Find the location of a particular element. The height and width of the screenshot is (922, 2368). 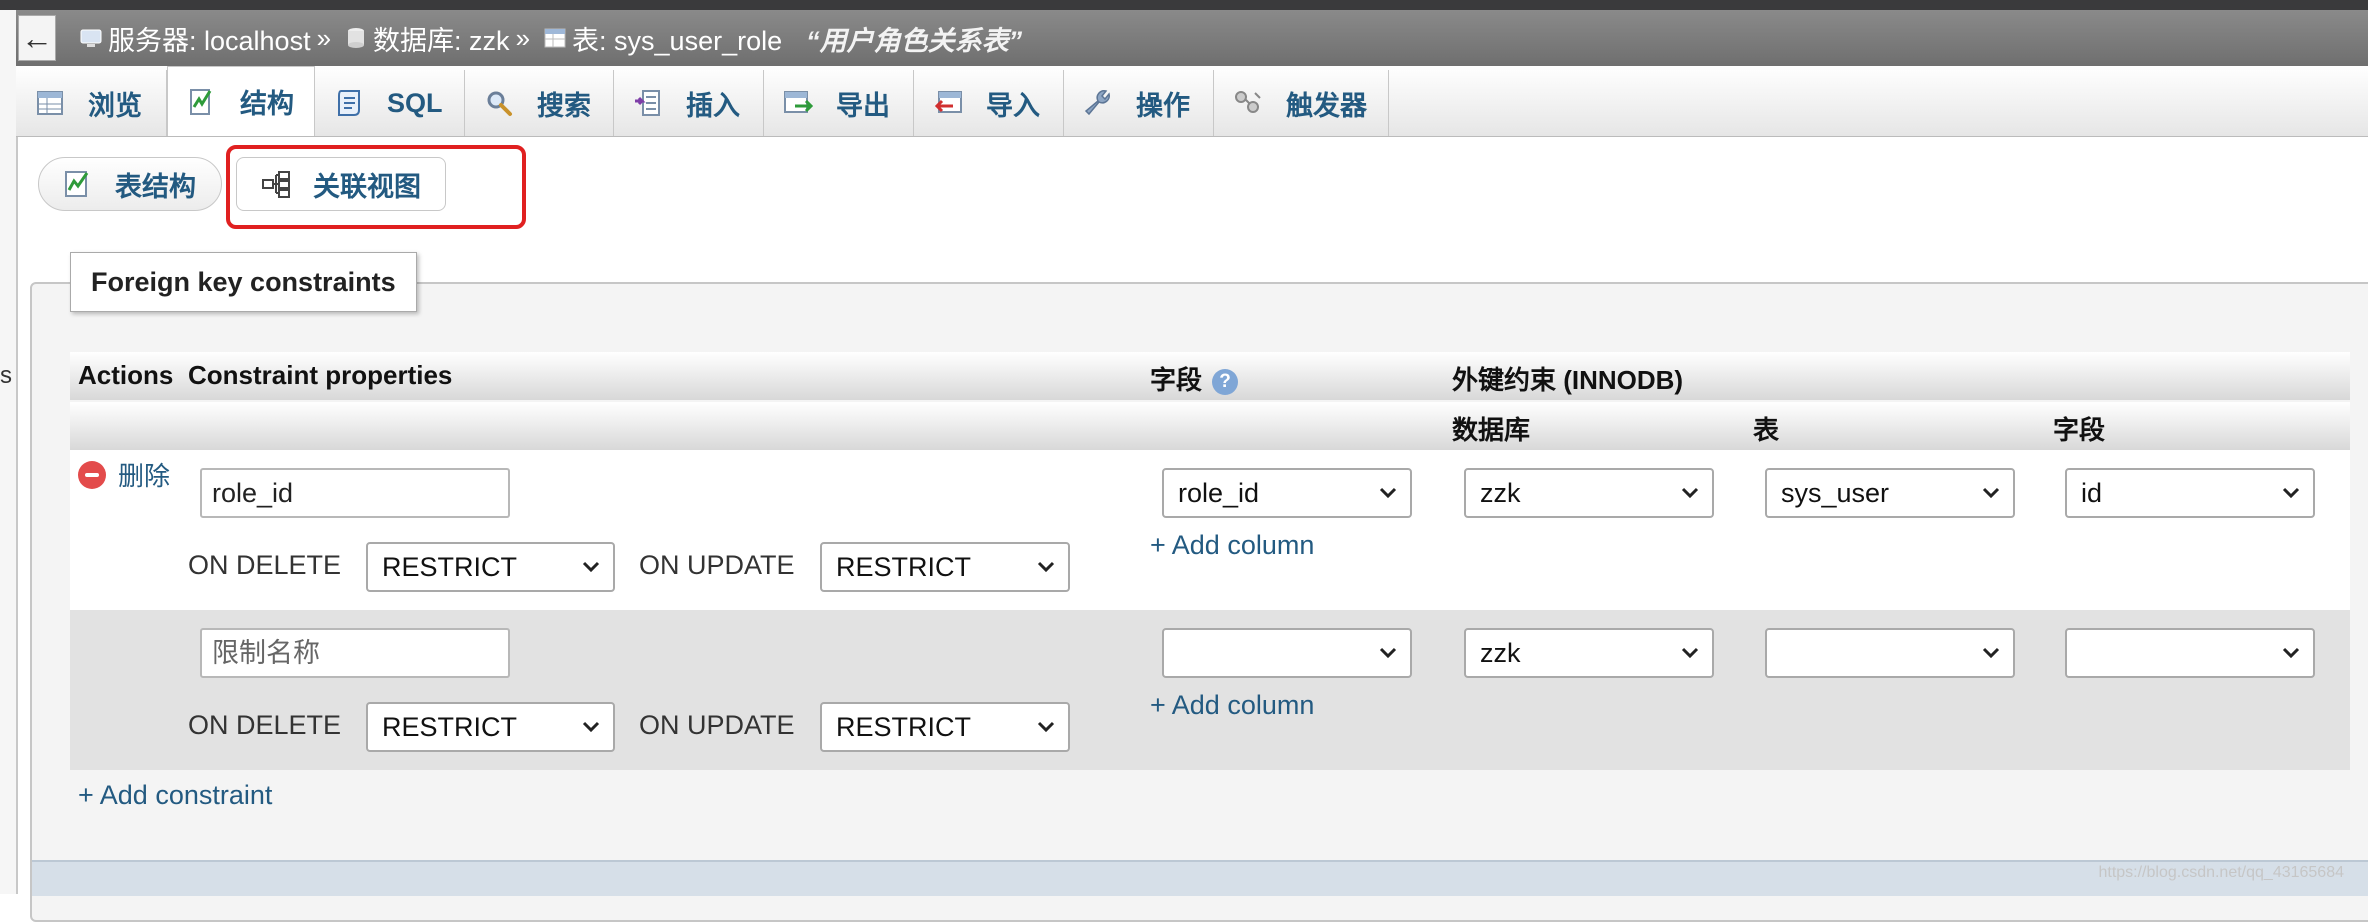

breadcrumb-database-label: 数据库: zzk is located at coordinates (441, 40).